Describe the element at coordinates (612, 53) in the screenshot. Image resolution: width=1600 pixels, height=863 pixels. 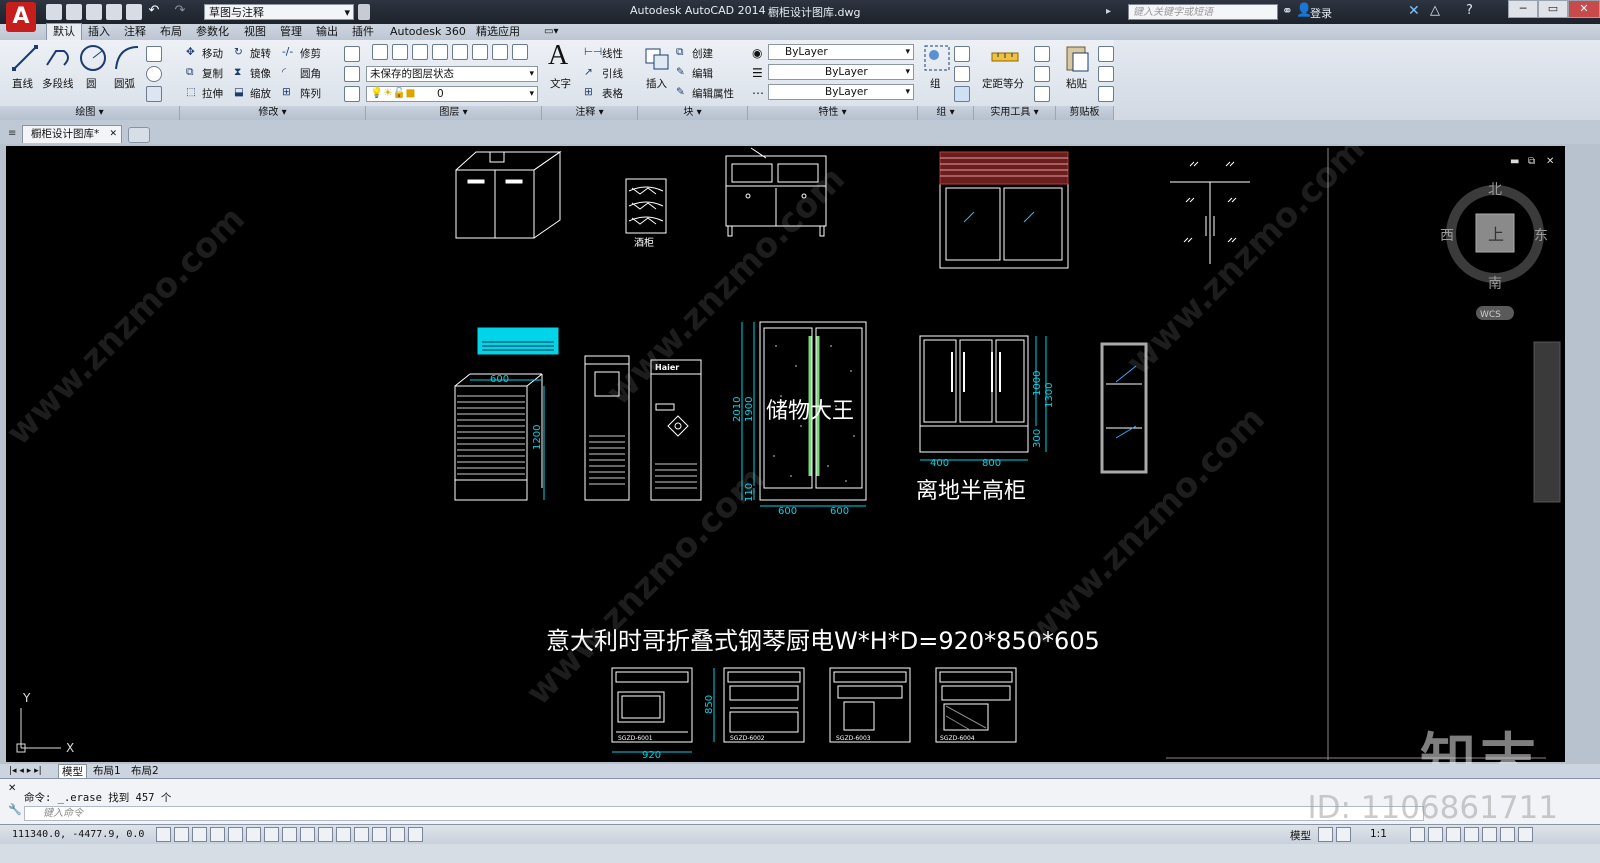
I see `linear-dim-button: 线性` at that location.